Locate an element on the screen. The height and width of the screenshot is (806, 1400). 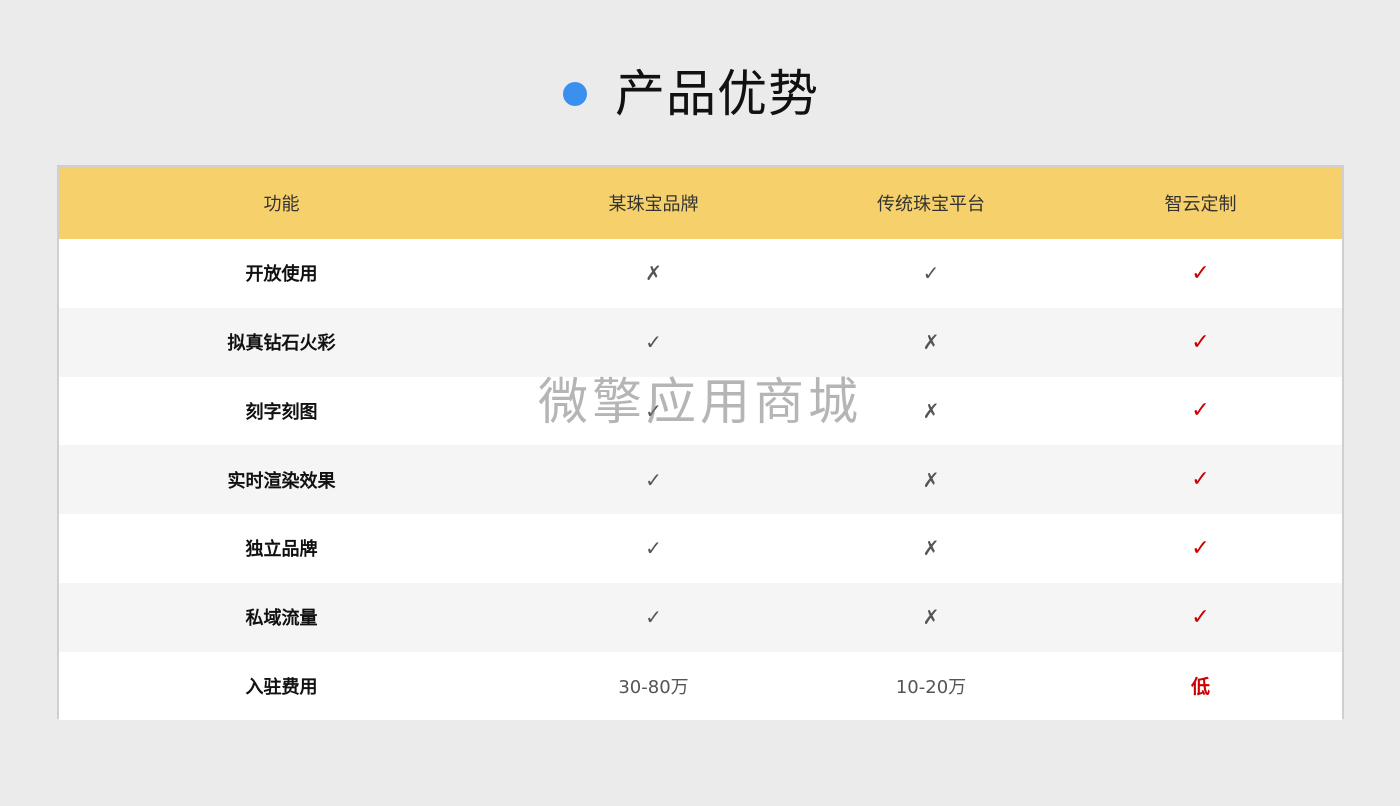
feature-label: 入驻费用 is located at coordinates (281, 687).